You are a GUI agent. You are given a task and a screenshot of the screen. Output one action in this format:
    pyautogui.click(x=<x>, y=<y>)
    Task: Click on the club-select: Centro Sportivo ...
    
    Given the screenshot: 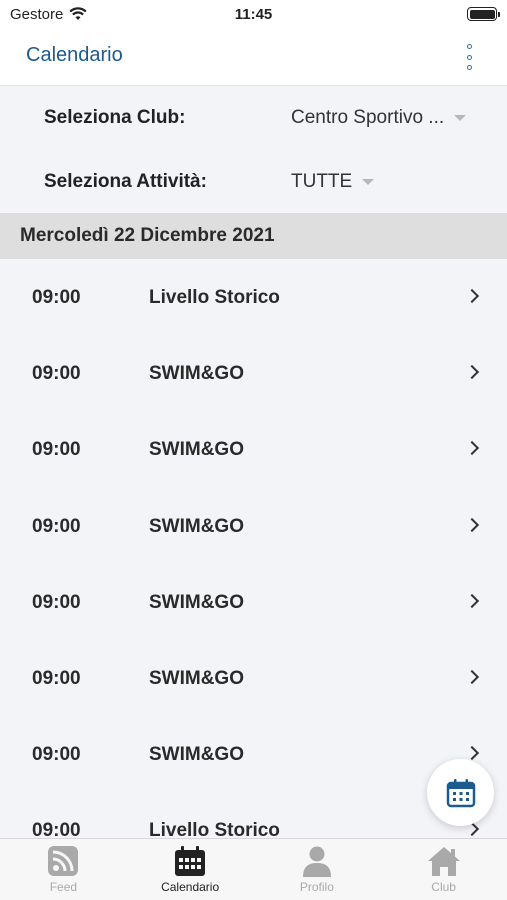 What is the action you would take?
    pyautogui.click(x=379, y=118)
    